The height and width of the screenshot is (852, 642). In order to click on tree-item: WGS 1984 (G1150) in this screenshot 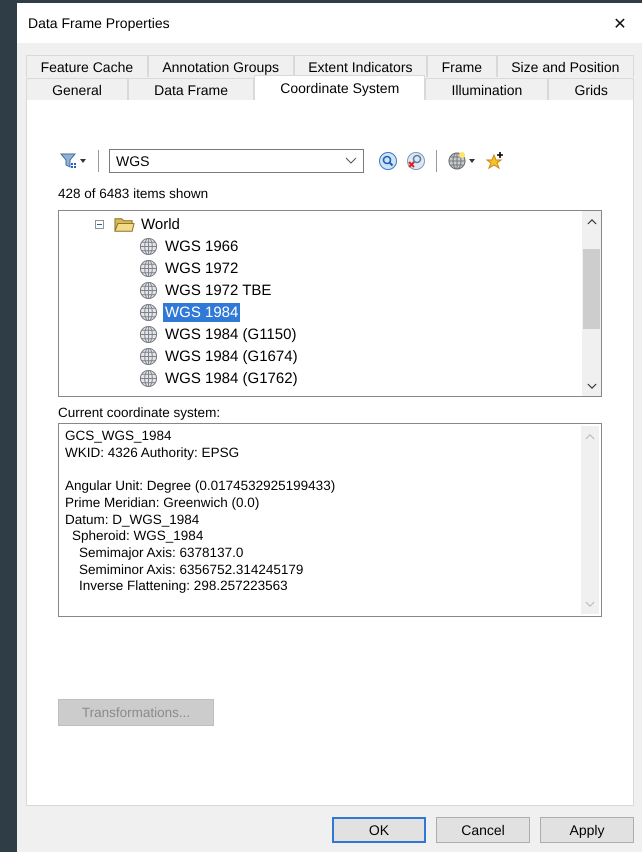, I will do `click(230, 334)`.